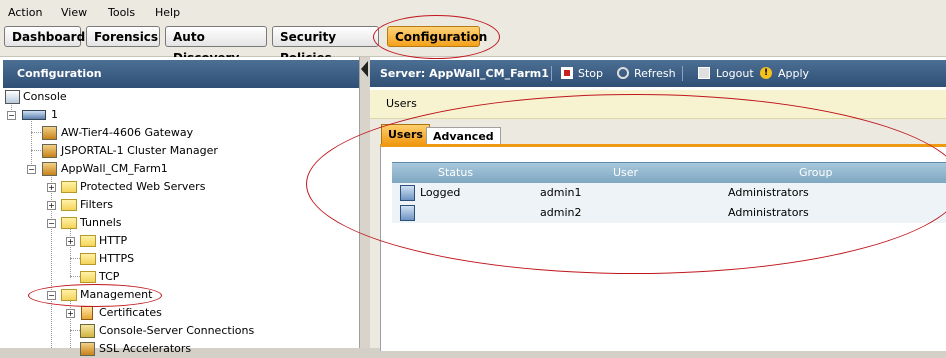  What do you see at coordinates (561, 192) in the screenshot?
I see `cell-user: admin1` at bounding box center [561, 192].